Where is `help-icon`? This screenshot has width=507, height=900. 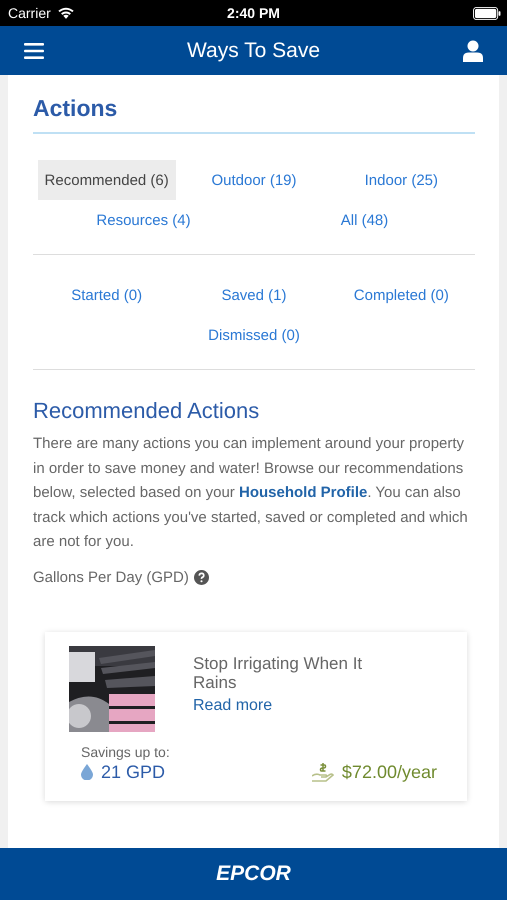
help-icon is located at coordinates (201, 577).